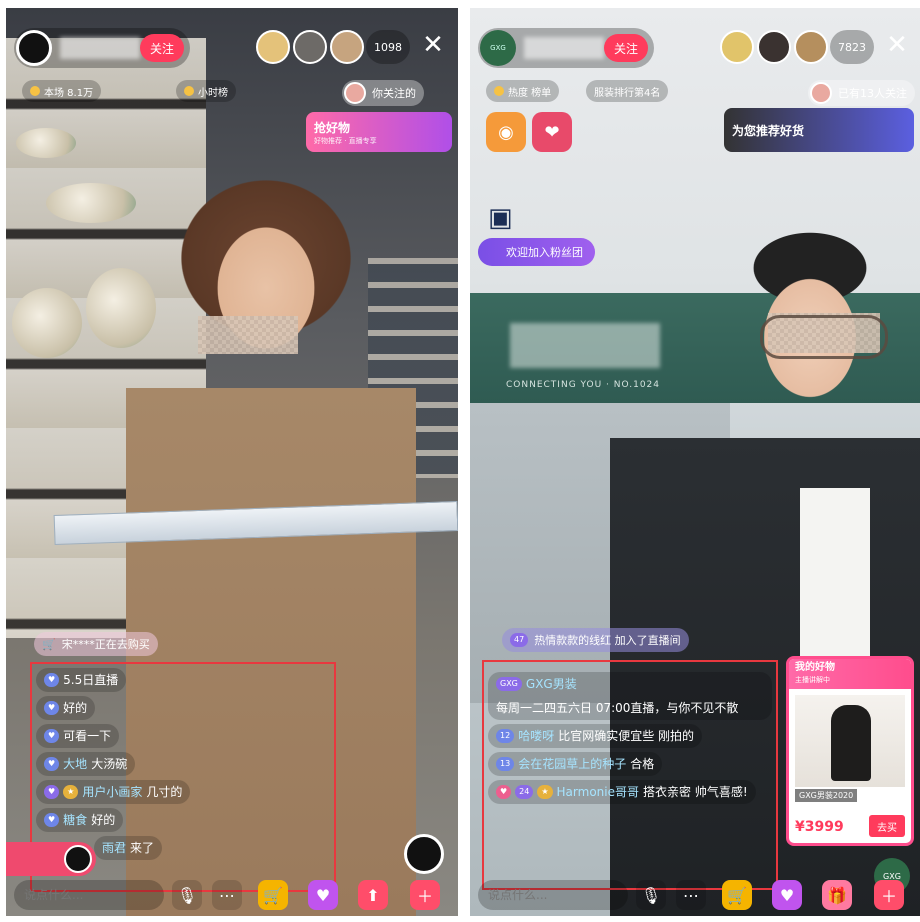 The image size is (920, 922). I want to click on bottom-bar: 🎙 ⋯ 🛒 ♥ 🎁 ＋, so click(695, 895).